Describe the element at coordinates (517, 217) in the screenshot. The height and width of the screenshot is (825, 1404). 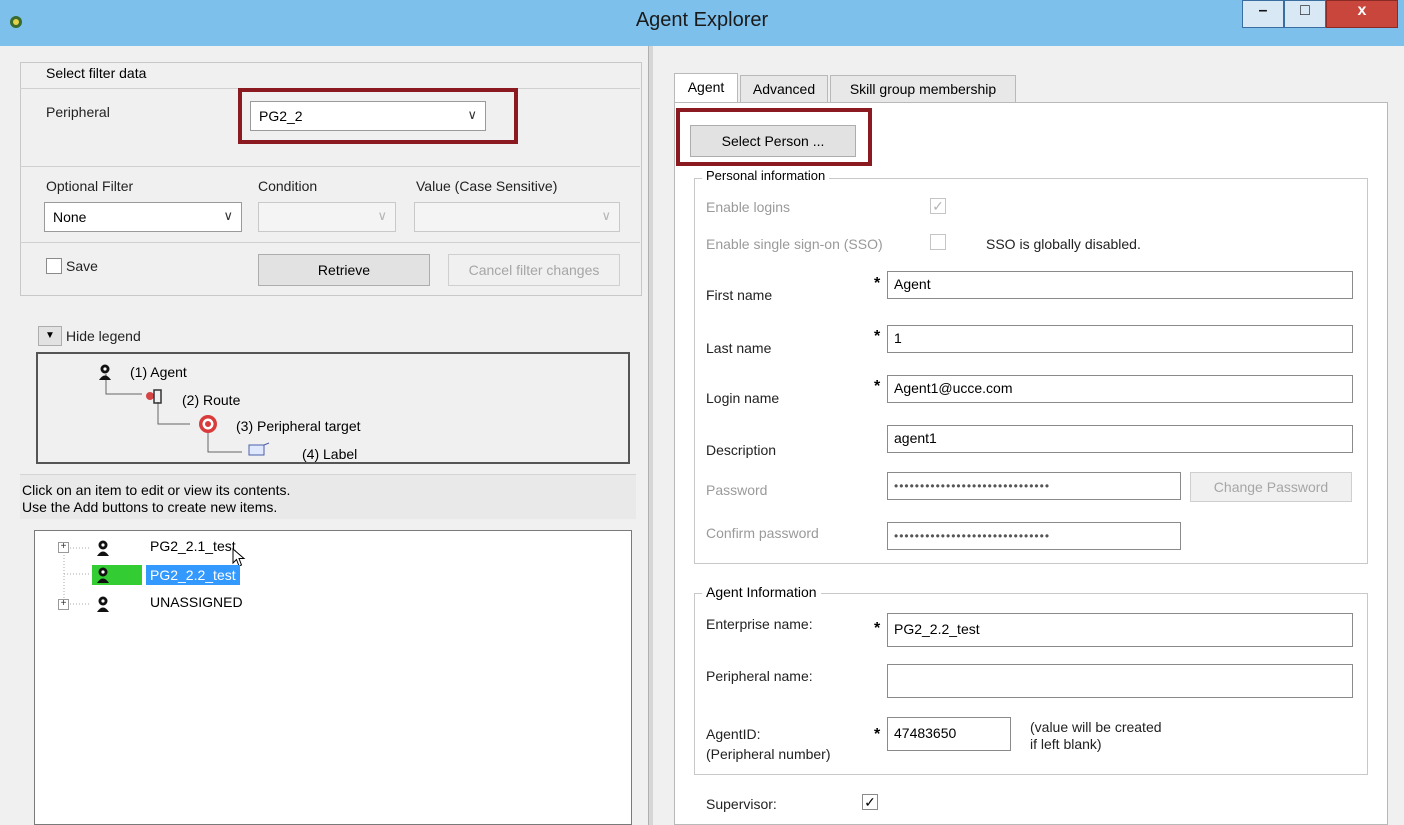
I see `value-select: ∨` at that location.